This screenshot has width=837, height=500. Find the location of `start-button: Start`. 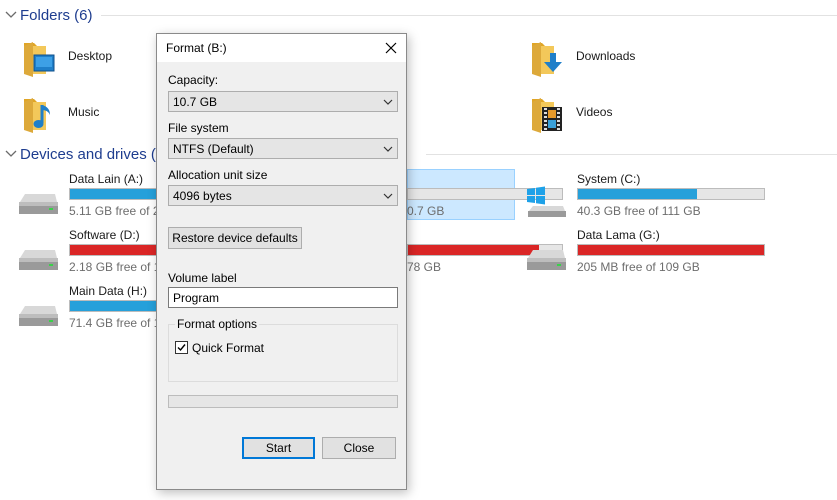

start-button: Start is located at coordinates (278, 448).